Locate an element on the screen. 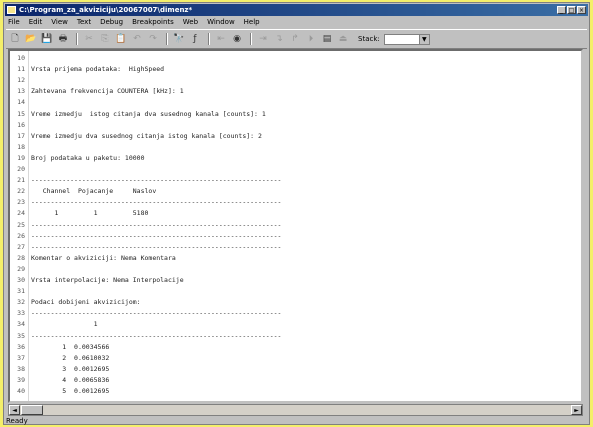  line-text: 1 is located at coordinates (64, 324).